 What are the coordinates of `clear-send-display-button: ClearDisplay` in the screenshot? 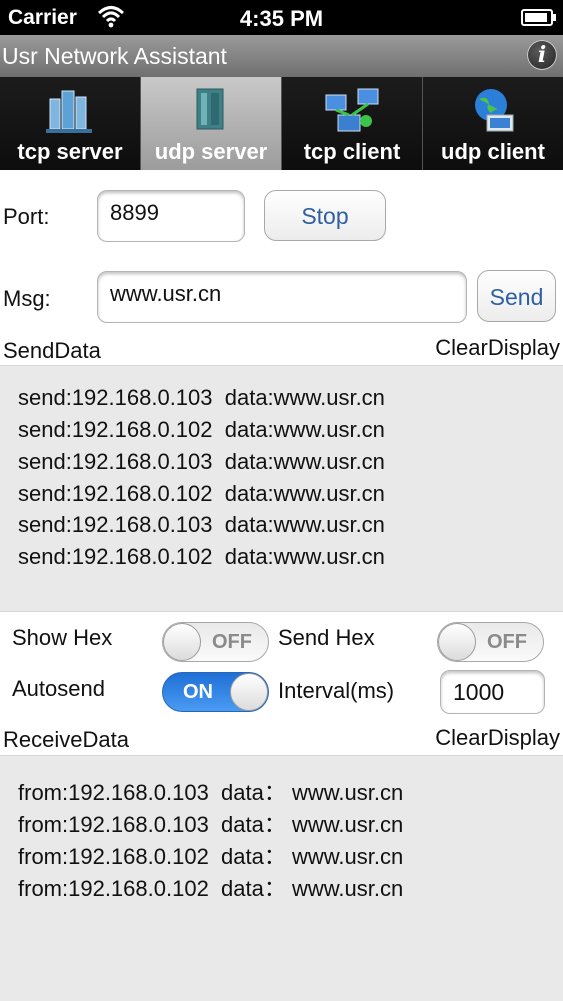 It's located at (497, 348).